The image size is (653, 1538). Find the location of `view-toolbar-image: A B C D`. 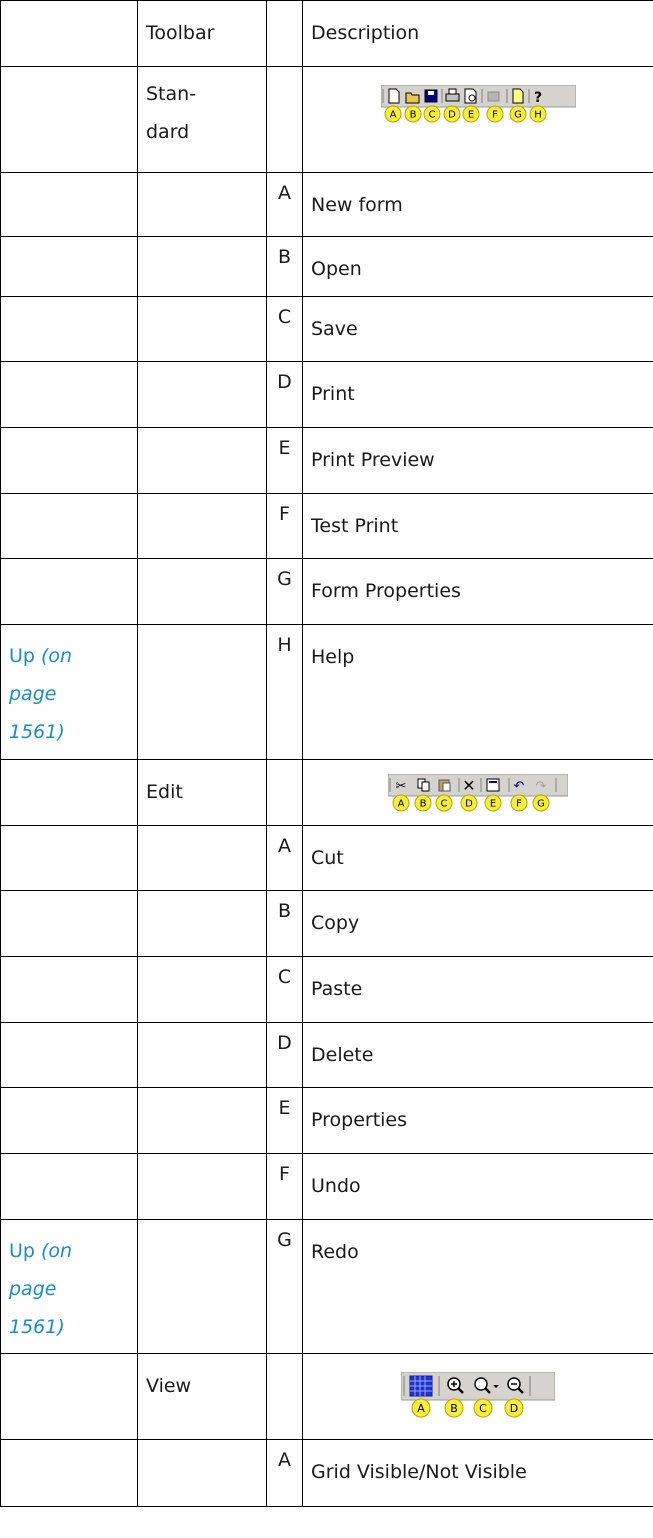

view-toolbar-image: A B C D is located at coordinates (478, 1395).